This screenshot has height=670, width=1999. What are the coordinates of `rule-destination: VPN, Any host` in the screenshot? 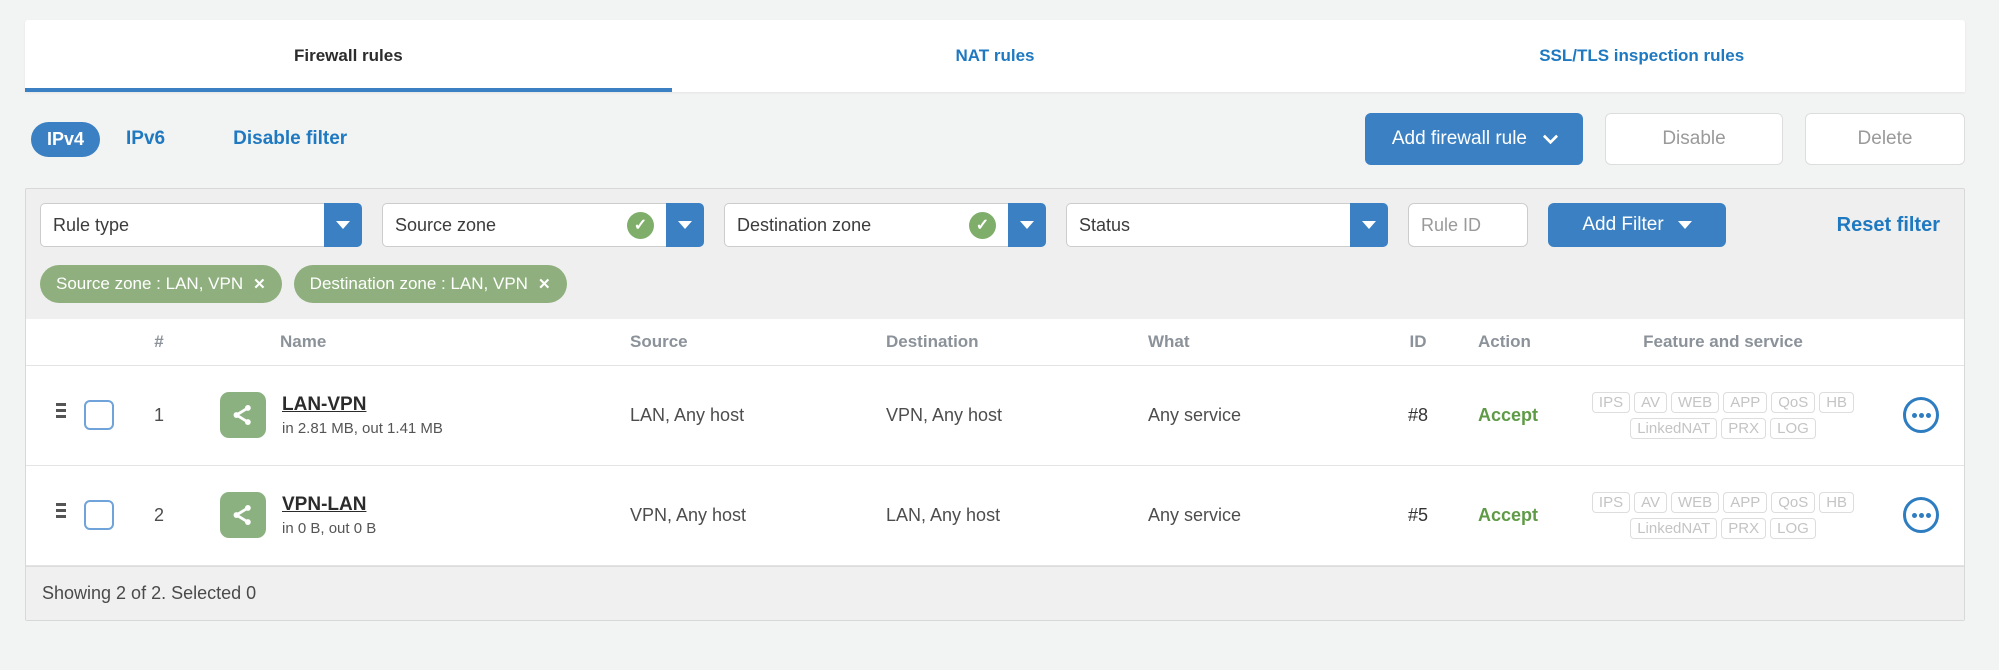 It's located at (997, 415).